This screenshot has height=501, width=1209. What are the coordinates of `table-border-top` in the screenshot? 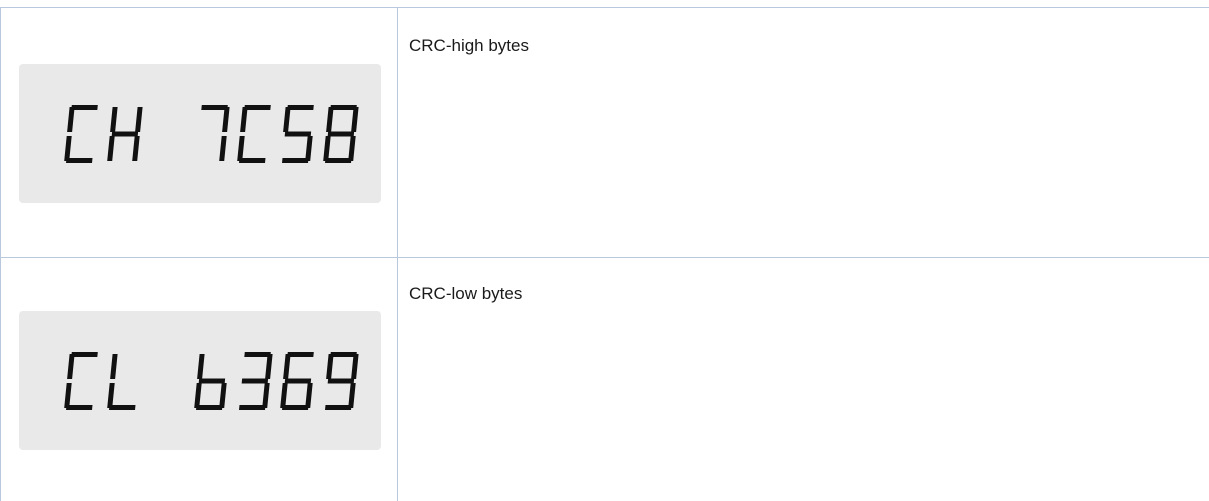 It's located at (604, 7).